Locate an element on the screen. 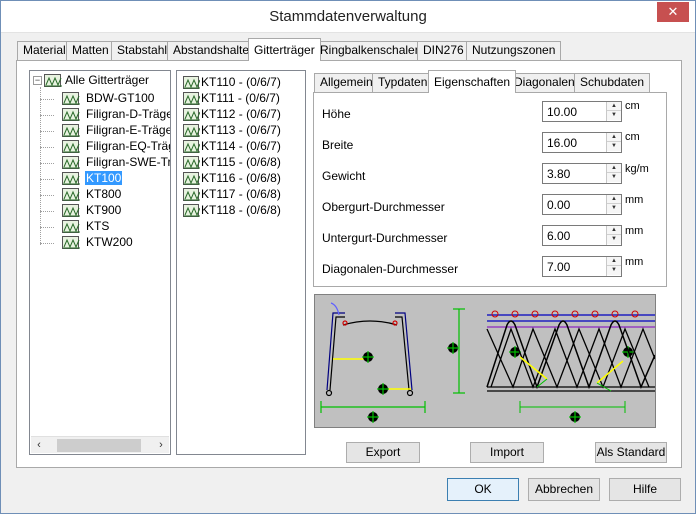 The image size is (696, 514). prop-label-obergurt: Obergurt-Durchmesser is located at coordinates (383, 207).